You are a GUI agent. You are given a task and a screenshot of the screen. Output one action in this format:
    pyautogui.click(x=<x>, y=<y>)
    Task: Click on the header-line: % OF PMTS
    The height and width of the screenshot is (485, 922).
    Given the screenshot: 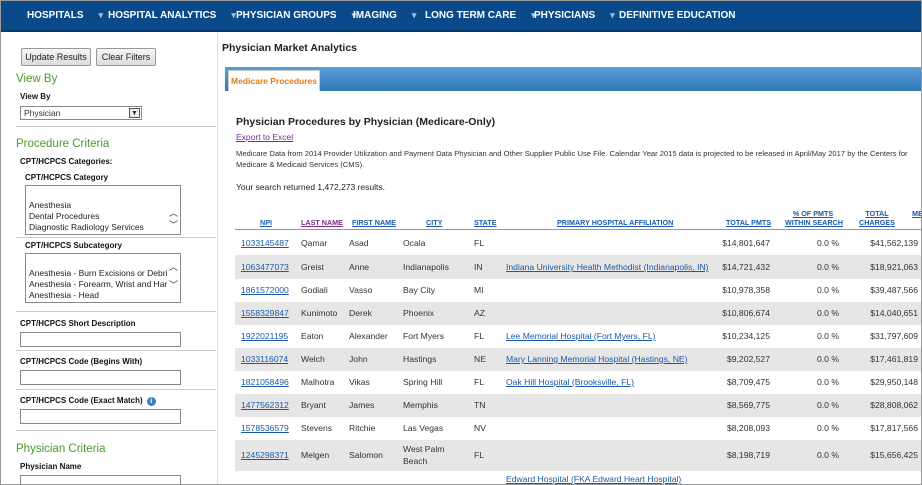 What is the action you would take?
    pyautogui.click(x=813, y=213)
    